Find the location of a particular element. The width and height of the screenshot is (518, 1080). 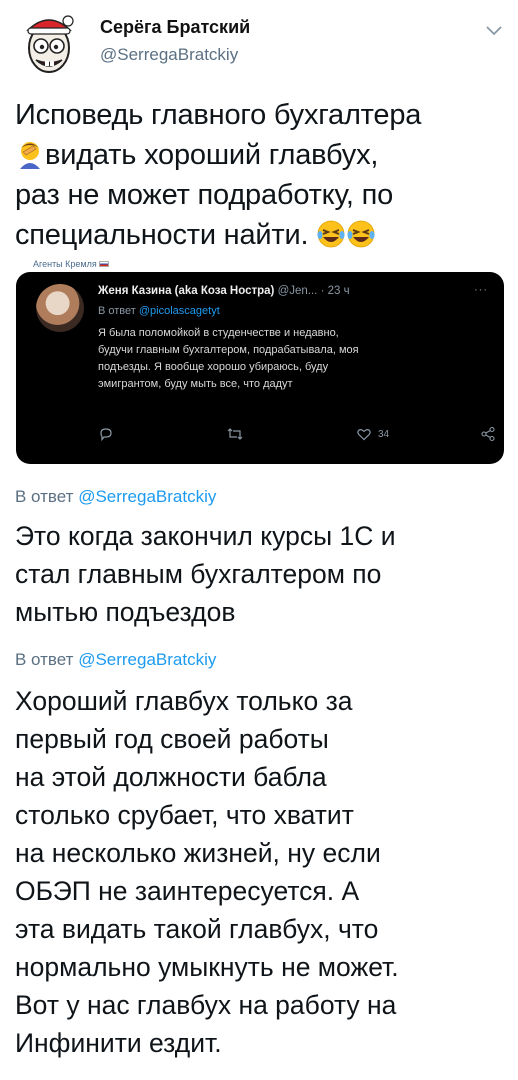

reply-line: на несколько жизней, ну если is located at coordinates (198, 853).